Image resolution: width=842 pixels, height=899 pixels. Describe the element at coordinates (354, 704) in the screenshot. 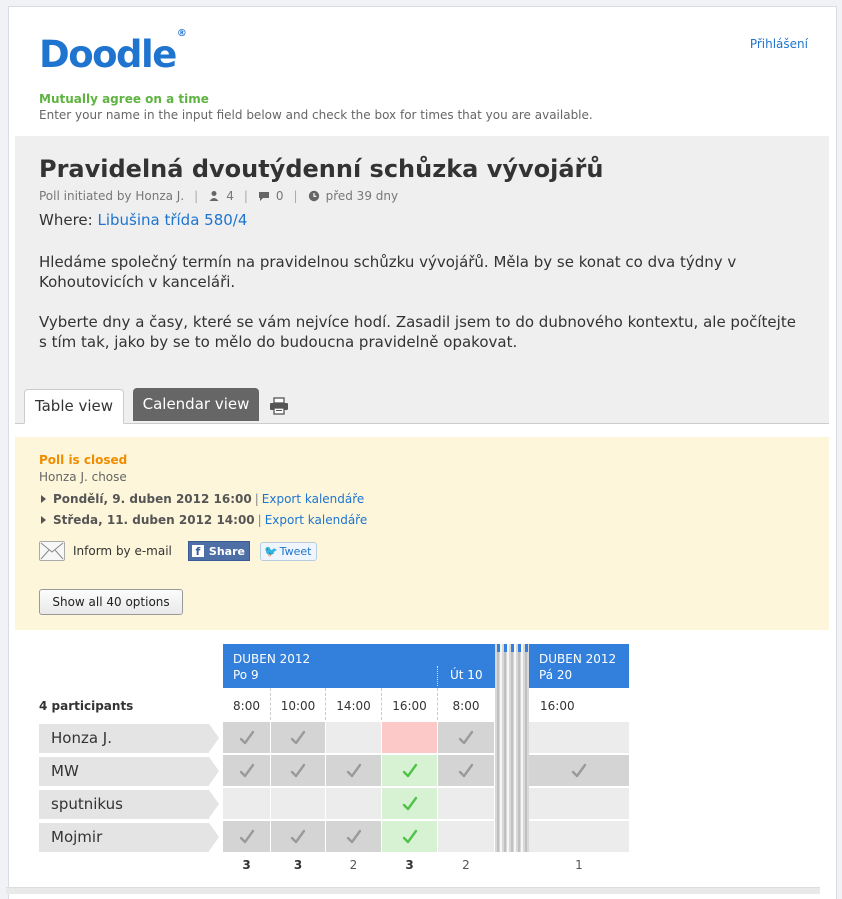

I see `time-slot: 14:00` at that location.